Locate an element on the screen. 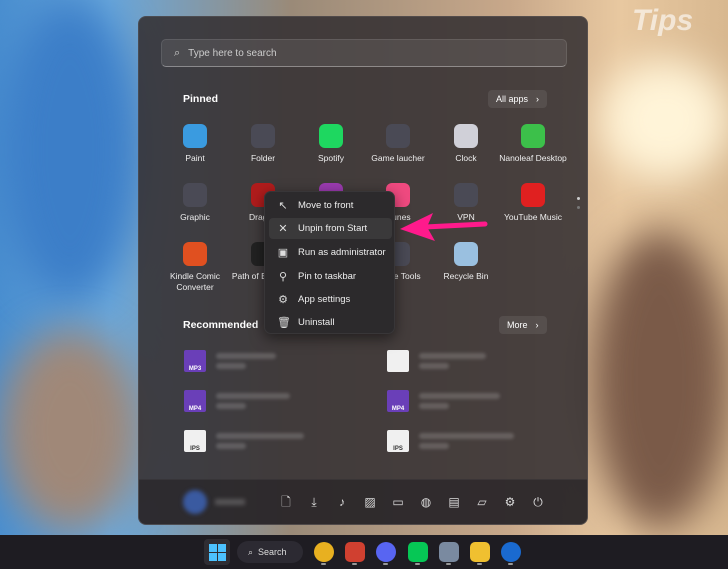 This screenshot has width=728, height=569. pinned-app: Game laucher is located at coordinates (398, 144).